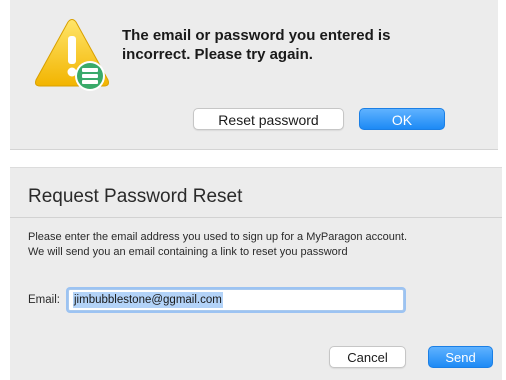 This screenshot has width=506, height=380. What do you see at coordinates (44, 300) in the screenshot?
I see `email-label: Email:` at bounding box center [44, 300].